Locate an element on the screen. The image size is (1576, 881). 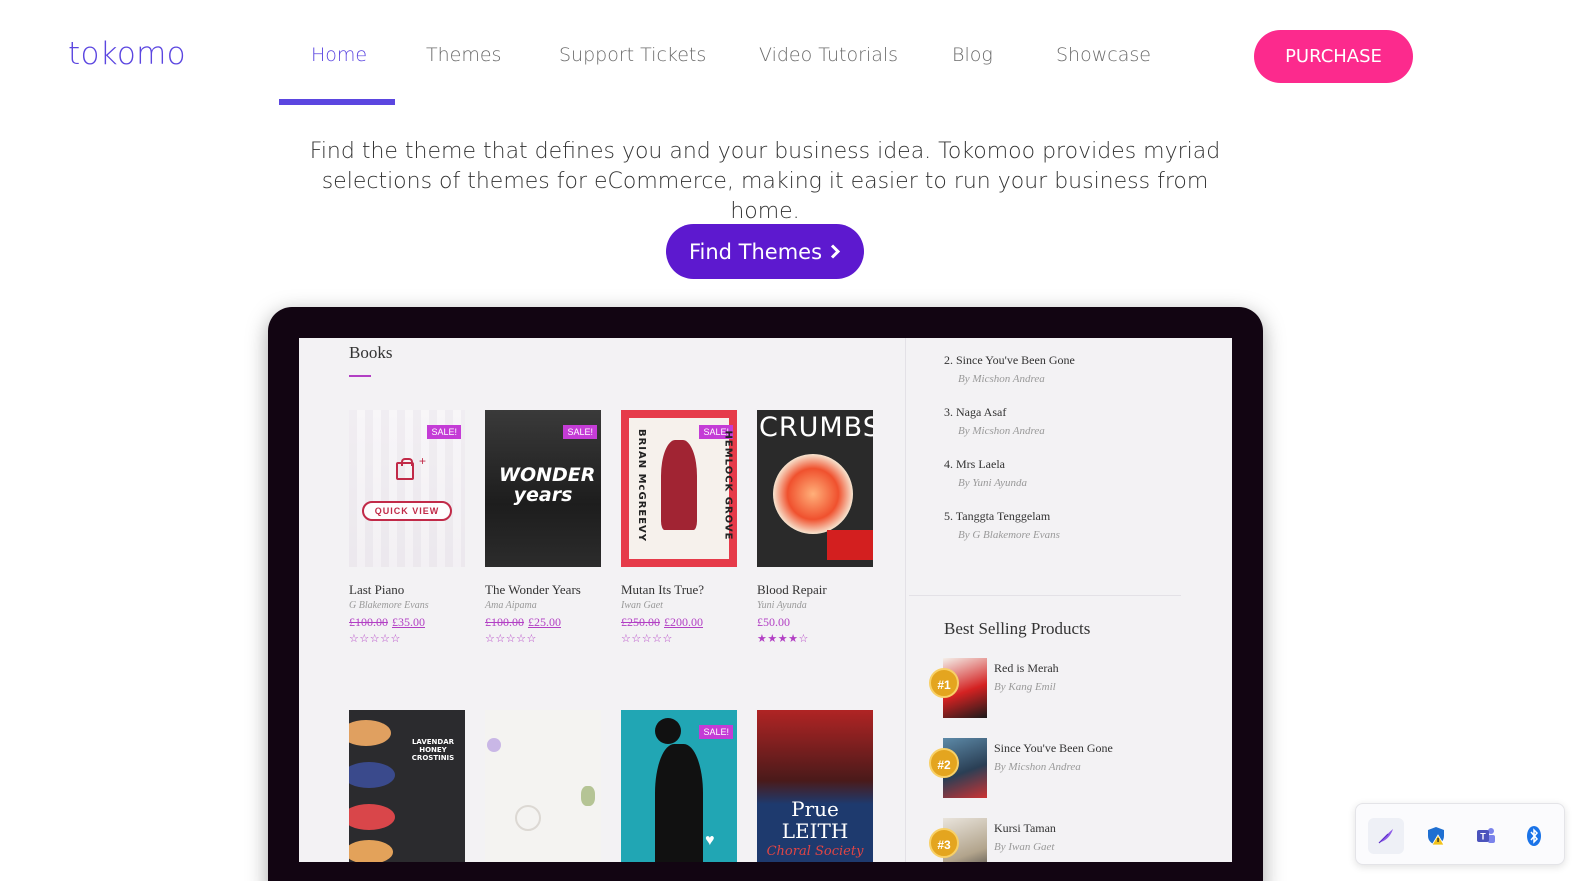
book-card is located at coordinates (543, 786).